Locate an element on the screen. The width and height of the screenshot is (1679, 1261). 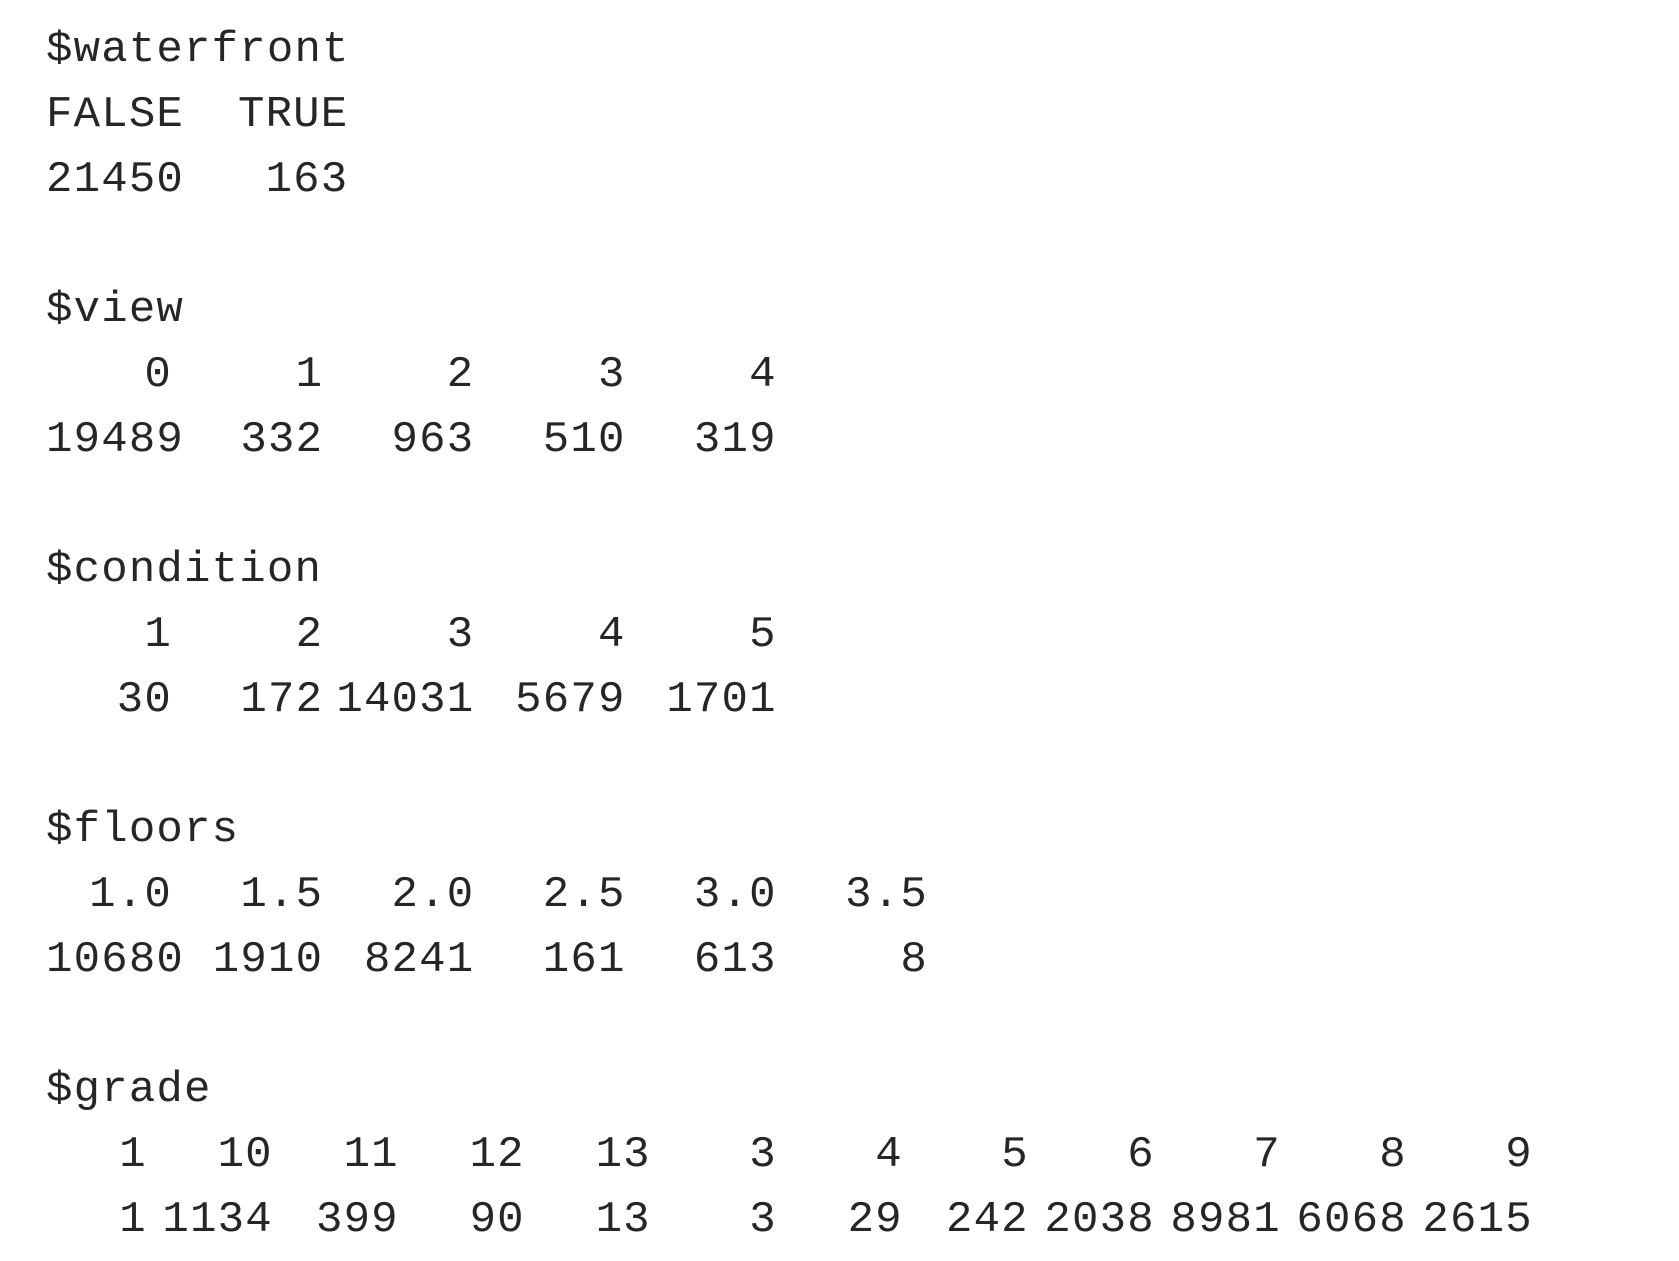
table-count-cell: 242 is located at coordinates (987, 1220).